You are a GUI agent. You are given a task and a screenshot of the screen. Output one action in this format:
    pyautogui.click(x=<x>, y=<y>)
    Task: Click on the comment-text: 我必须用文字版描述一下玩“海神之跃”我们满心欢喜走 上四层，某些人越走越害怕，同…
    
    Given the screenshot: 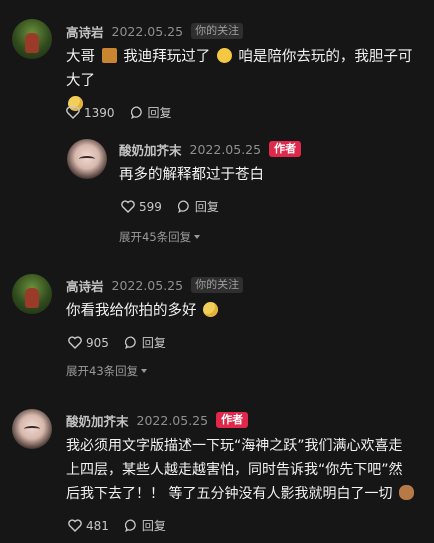 What is the action you would take?
    pyautogui.click(x=249, y=470)
    